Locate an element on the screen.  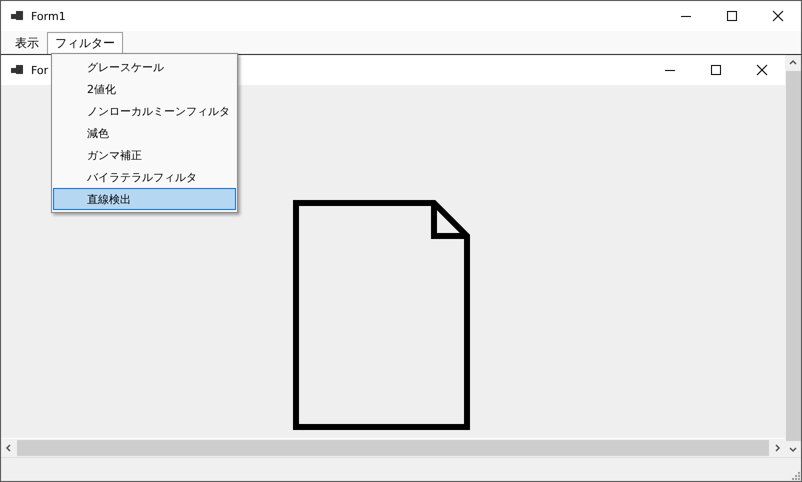
menu-item: フィルター is located at coordinates (85, 43).